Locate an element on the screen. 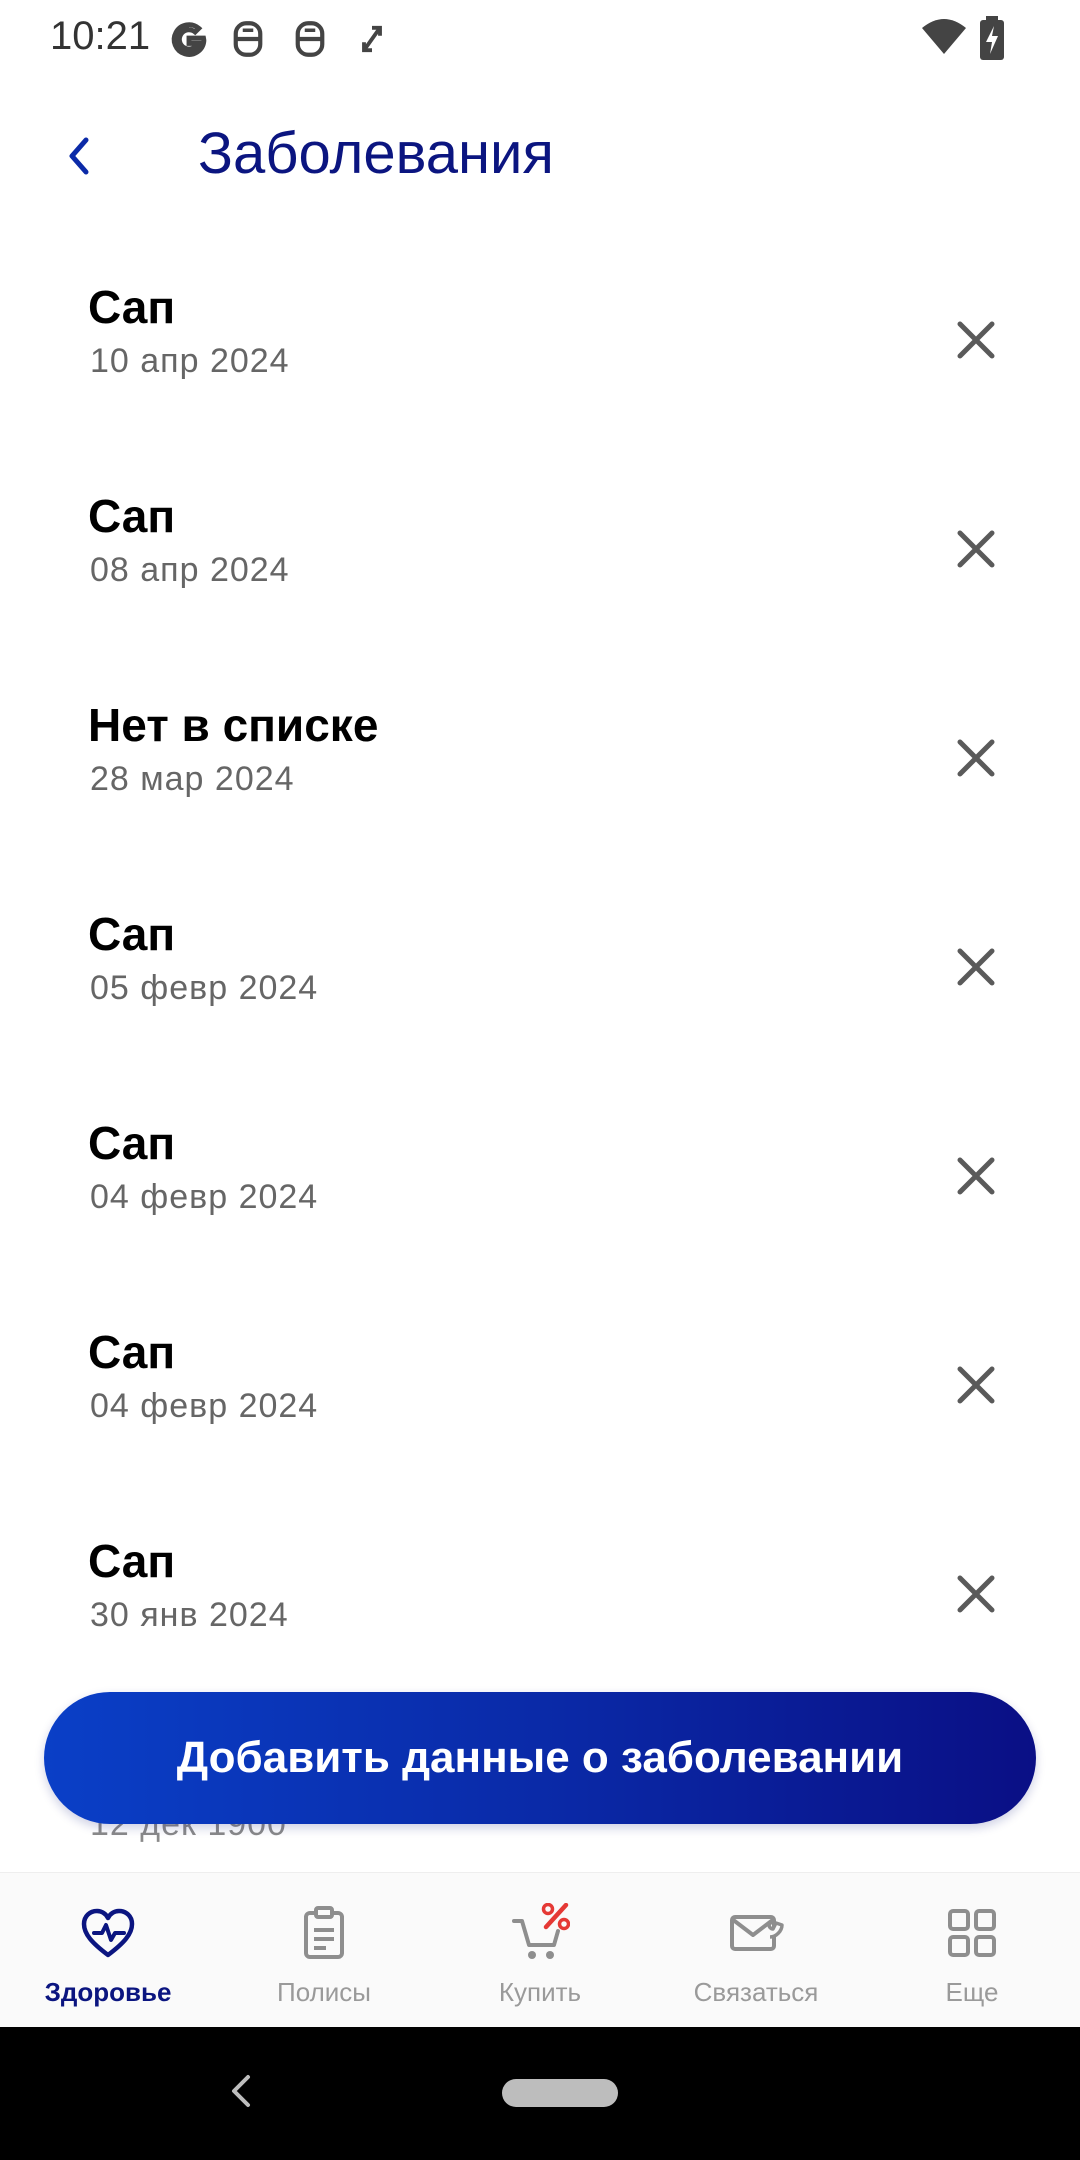 The width and height of the screenshot is (1080, 2160). battery-charging-icon is located at coordinates (992, 40).